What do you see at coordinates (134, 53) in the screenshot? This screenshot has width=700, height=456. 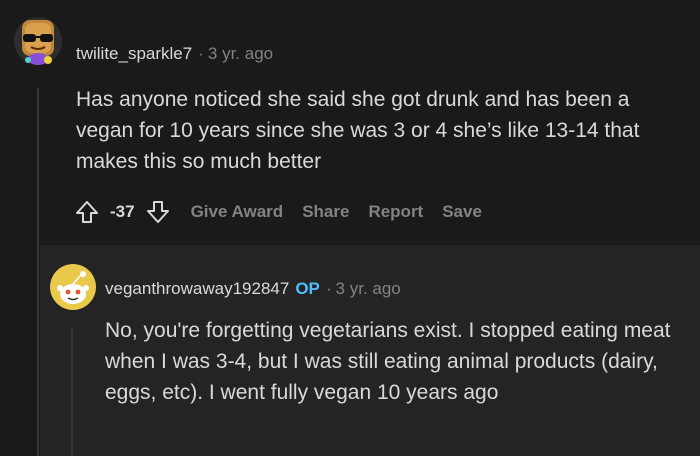 I see `username: twilite_sparkle7` at bounding box center [134, 53].